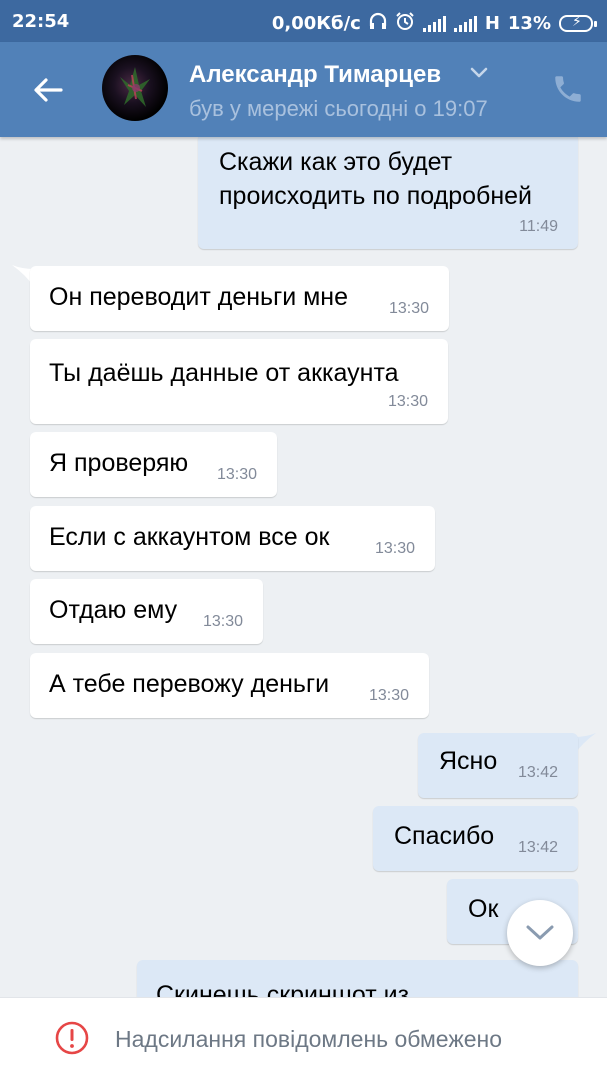  What do you see at coordinates (308, 1039) in the screenshot?
I see `restriction-notice: Надсилання повідомлень обмежено` at bounding box center [308, 1039].